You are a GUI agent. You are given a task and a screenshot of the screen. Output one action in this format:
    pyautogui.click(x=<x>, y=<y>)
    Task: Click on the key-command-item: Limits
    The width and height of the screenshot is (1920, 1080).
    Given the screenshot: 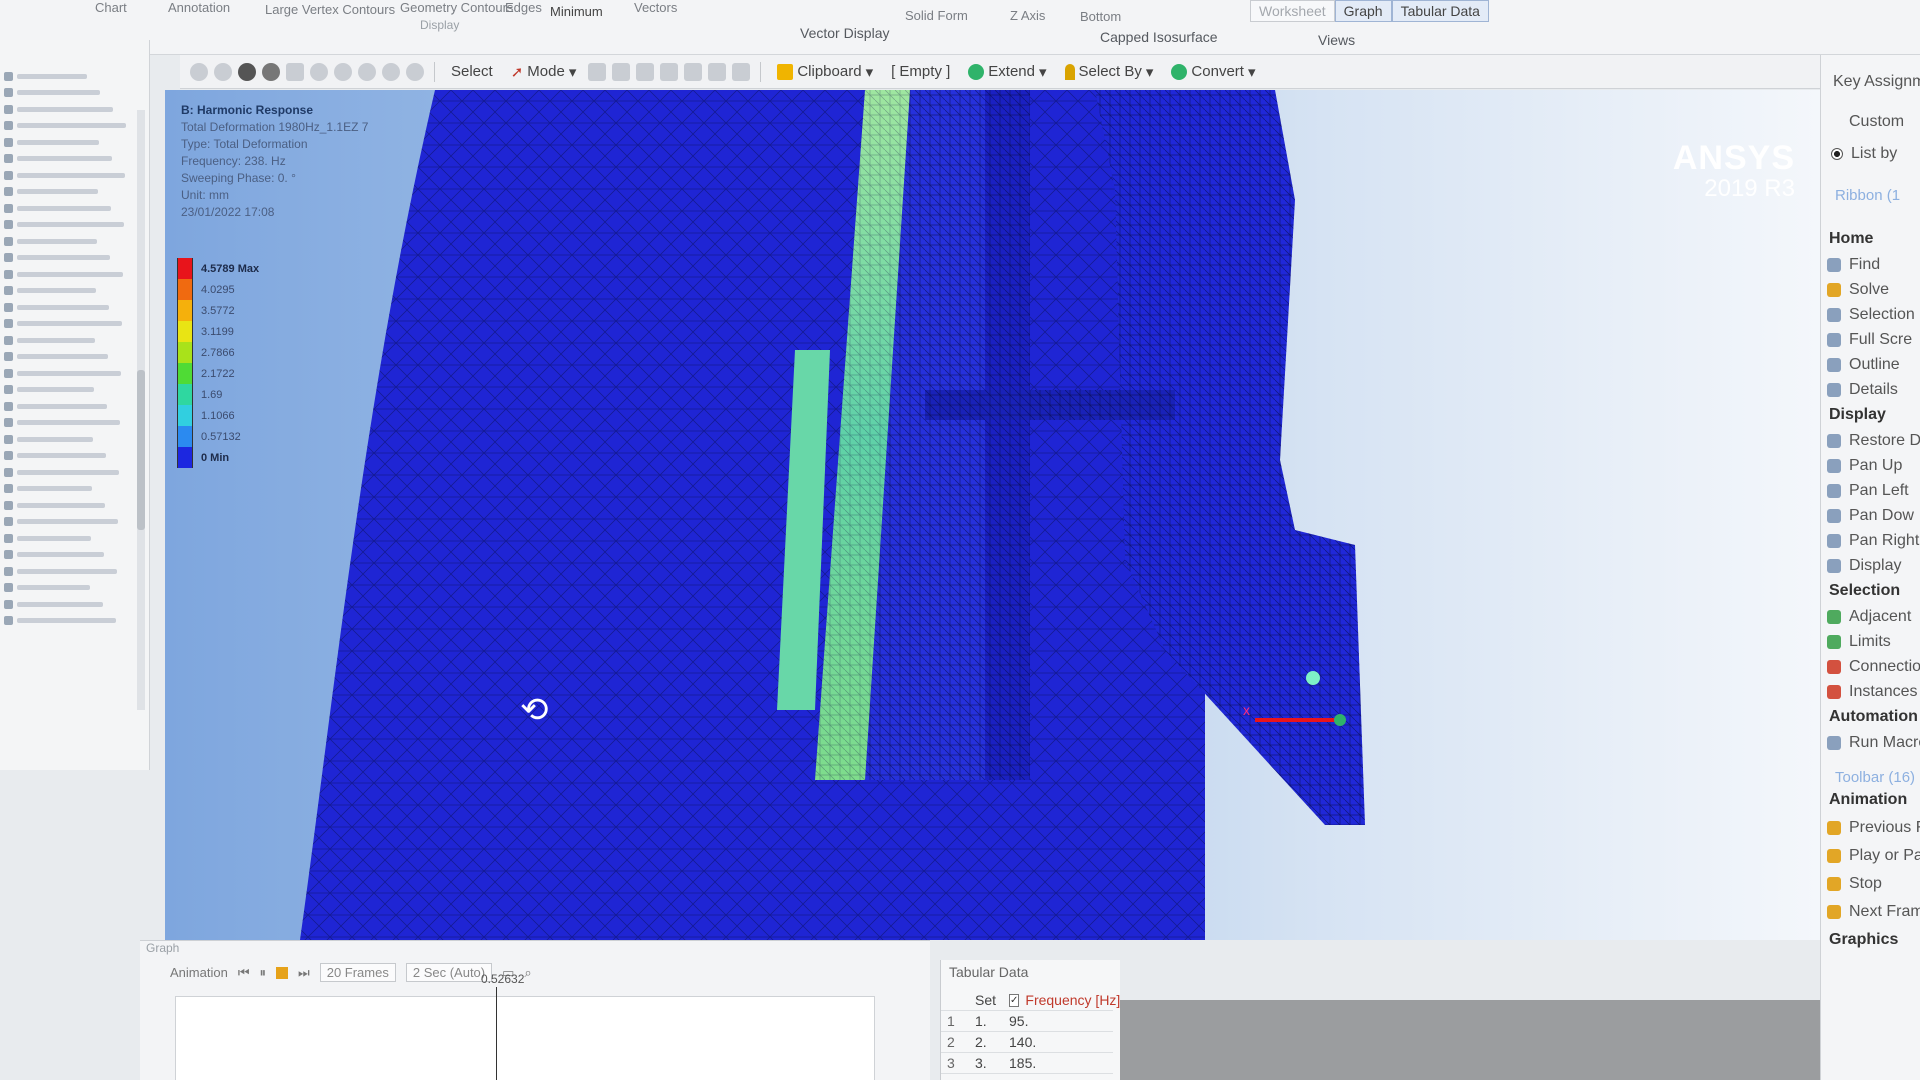 What is the action you would take?
    pyautogui.click(x=1859, y=642)
    